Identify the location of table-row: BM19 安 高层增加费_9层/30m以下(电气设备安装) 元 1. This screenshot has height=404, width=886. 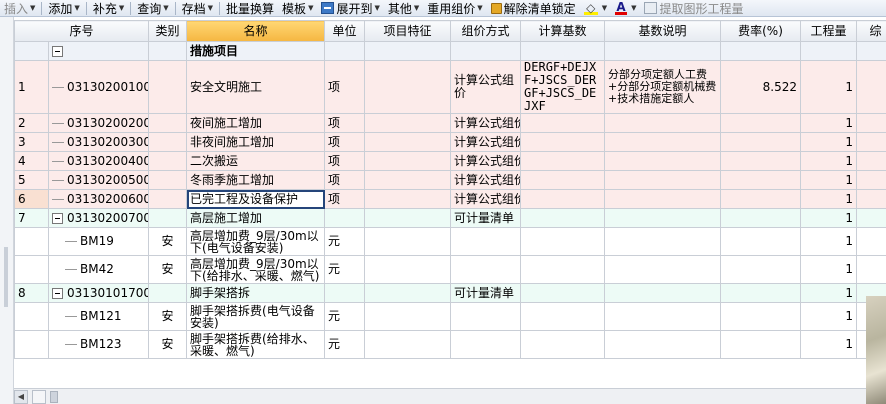
(450, 241).